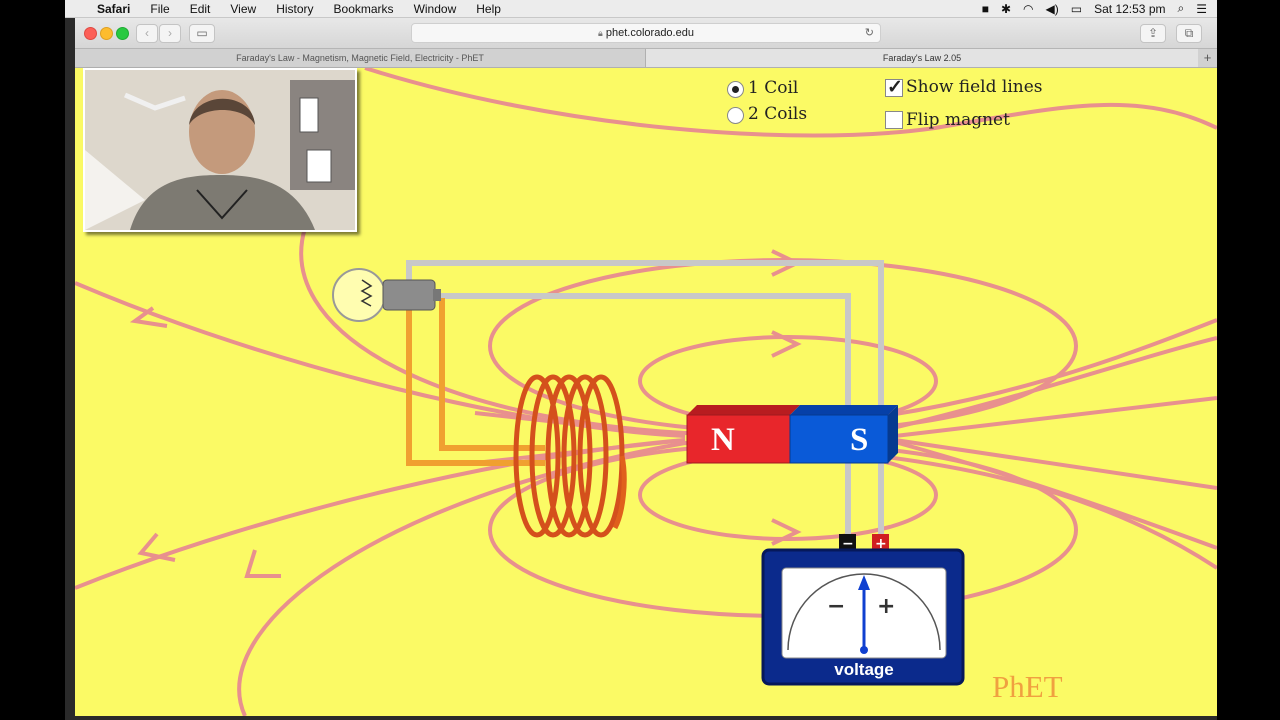 The image size is (1280, 720). I want to click on menu-edit: Edit, so click(200, 9).